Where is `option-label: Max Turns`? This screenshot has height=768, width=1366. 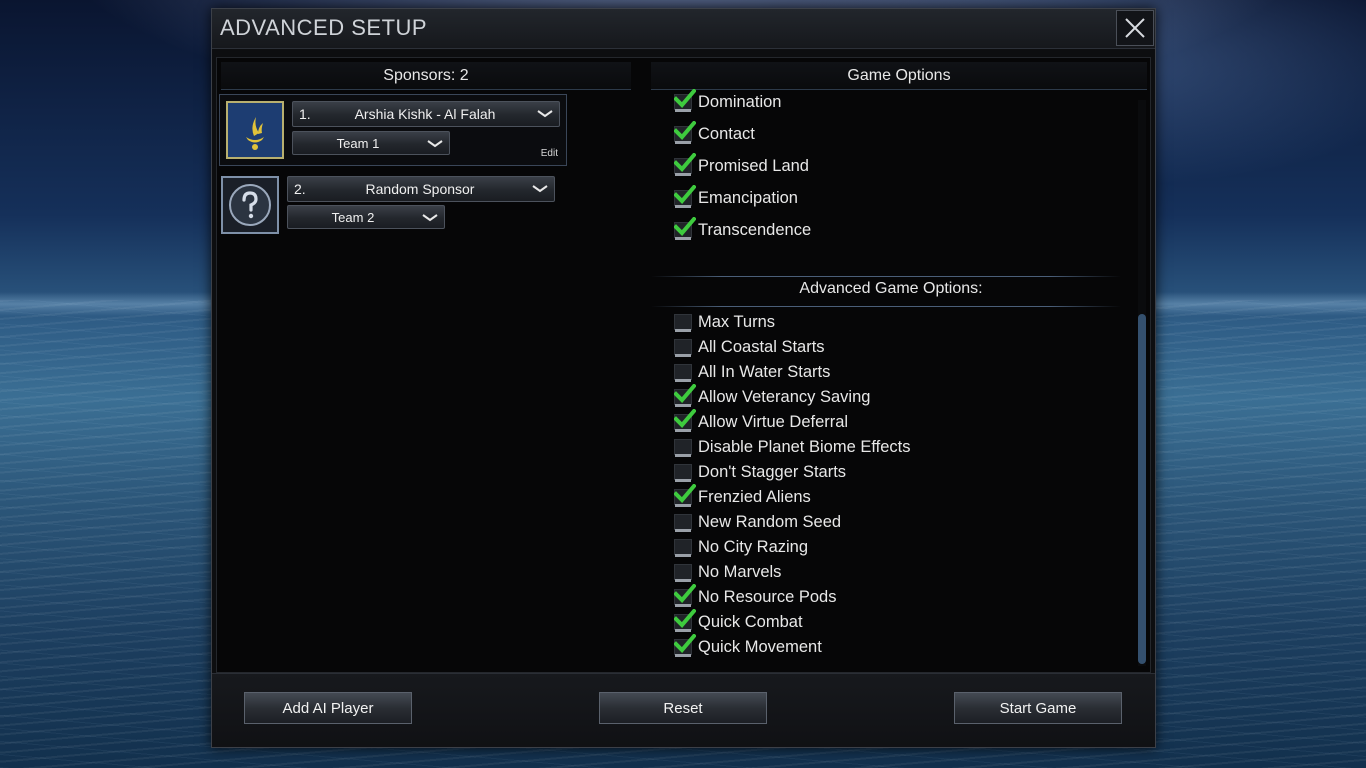
option-label: Max Turns is located at coordinates (737, 321).